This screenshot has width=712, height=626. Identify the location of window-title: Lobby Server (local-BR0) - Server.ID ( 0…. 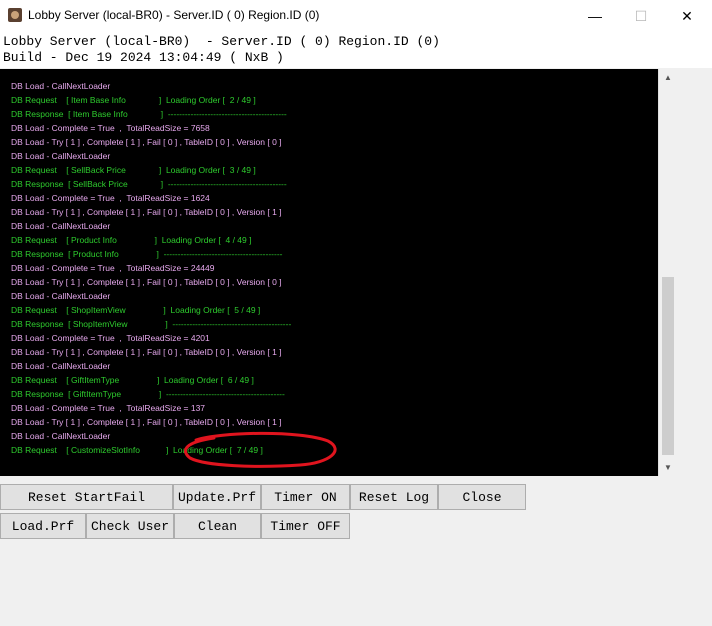
(174, 15).